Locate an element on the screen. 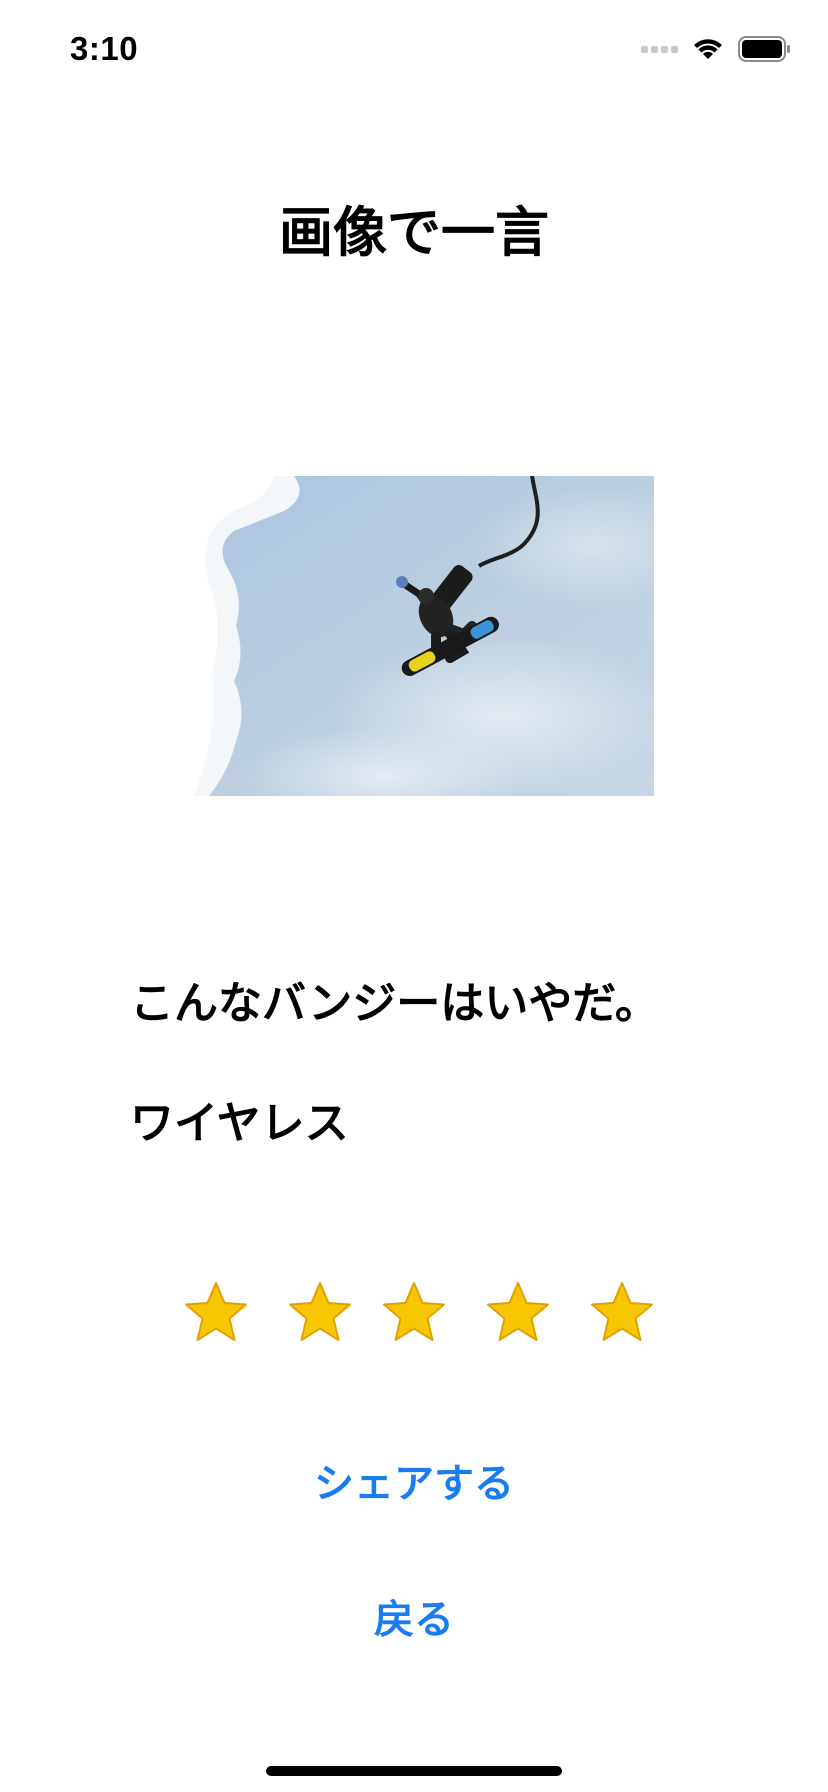 The image size is (828, 1792). star-rating is located at coordinates (414, 1315).